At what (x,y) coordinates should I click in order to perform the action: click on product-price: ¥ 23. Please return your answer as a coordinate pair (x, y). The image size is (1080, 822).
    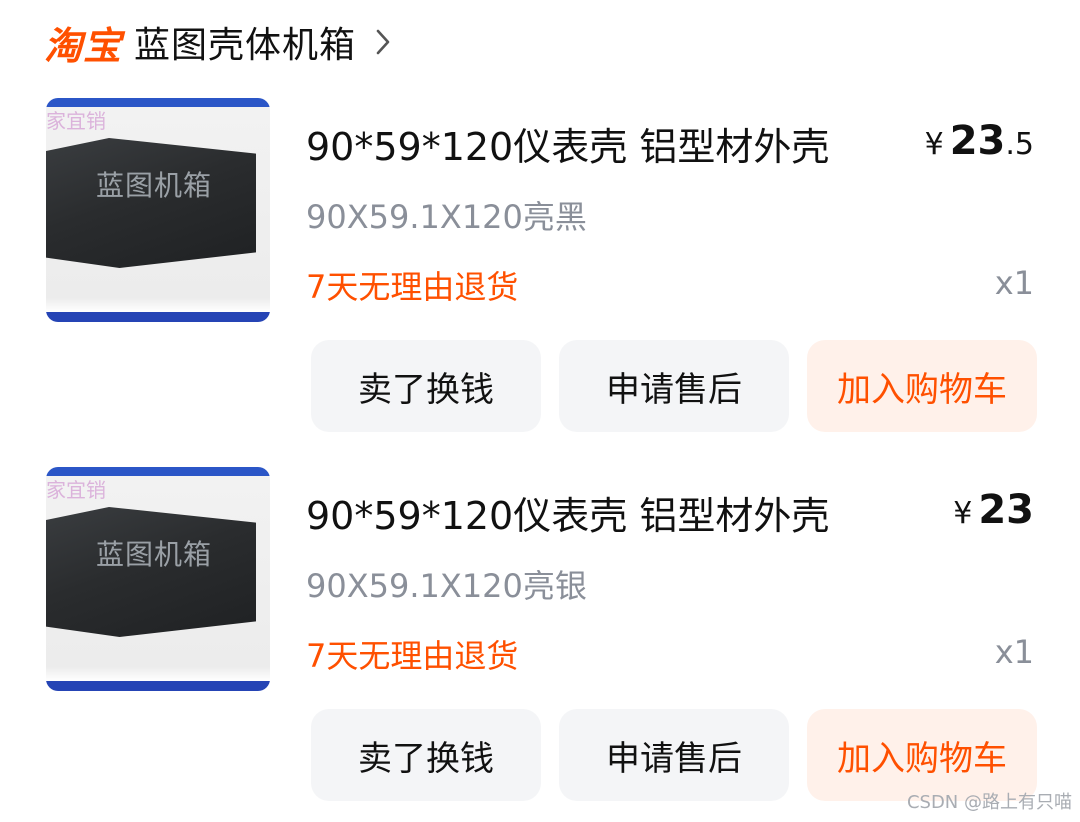
    Looking at the image, I should click on (993, 510).